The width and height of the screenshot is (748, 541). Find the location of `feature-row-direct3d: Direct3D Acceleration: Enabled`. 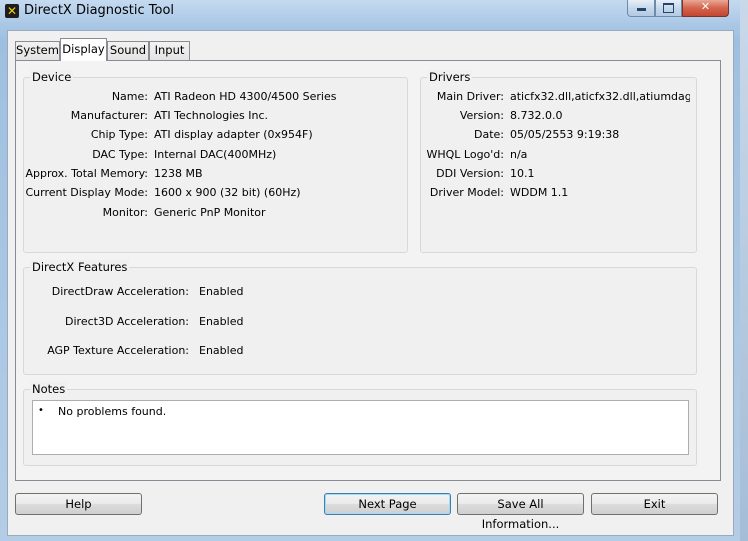

feature-row-direct3d: Direct3D Acceleration: Enabled is located at coordinates (174, 323).